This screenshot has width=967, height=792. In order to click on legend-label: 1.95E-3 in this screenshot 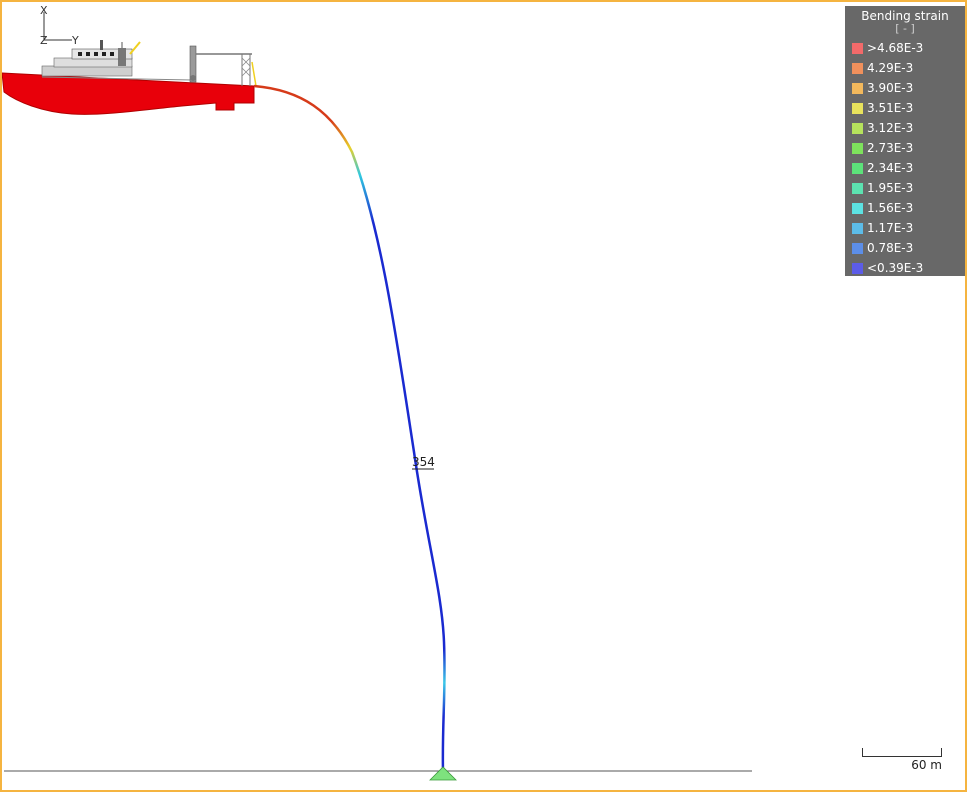, I will do `click(890, 188)`.